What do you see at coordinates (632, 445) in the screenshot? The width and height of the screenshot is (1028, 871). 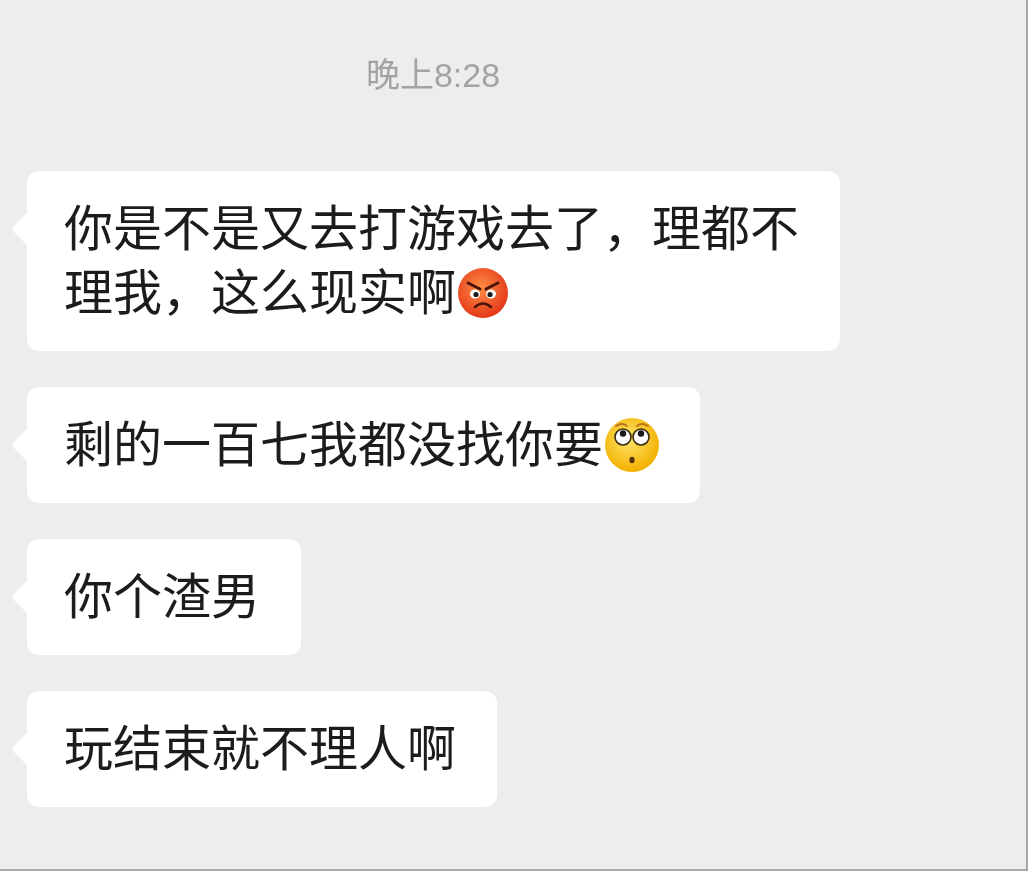 I see `wide-eyed-face-icon` at bounding box center [632, 445].